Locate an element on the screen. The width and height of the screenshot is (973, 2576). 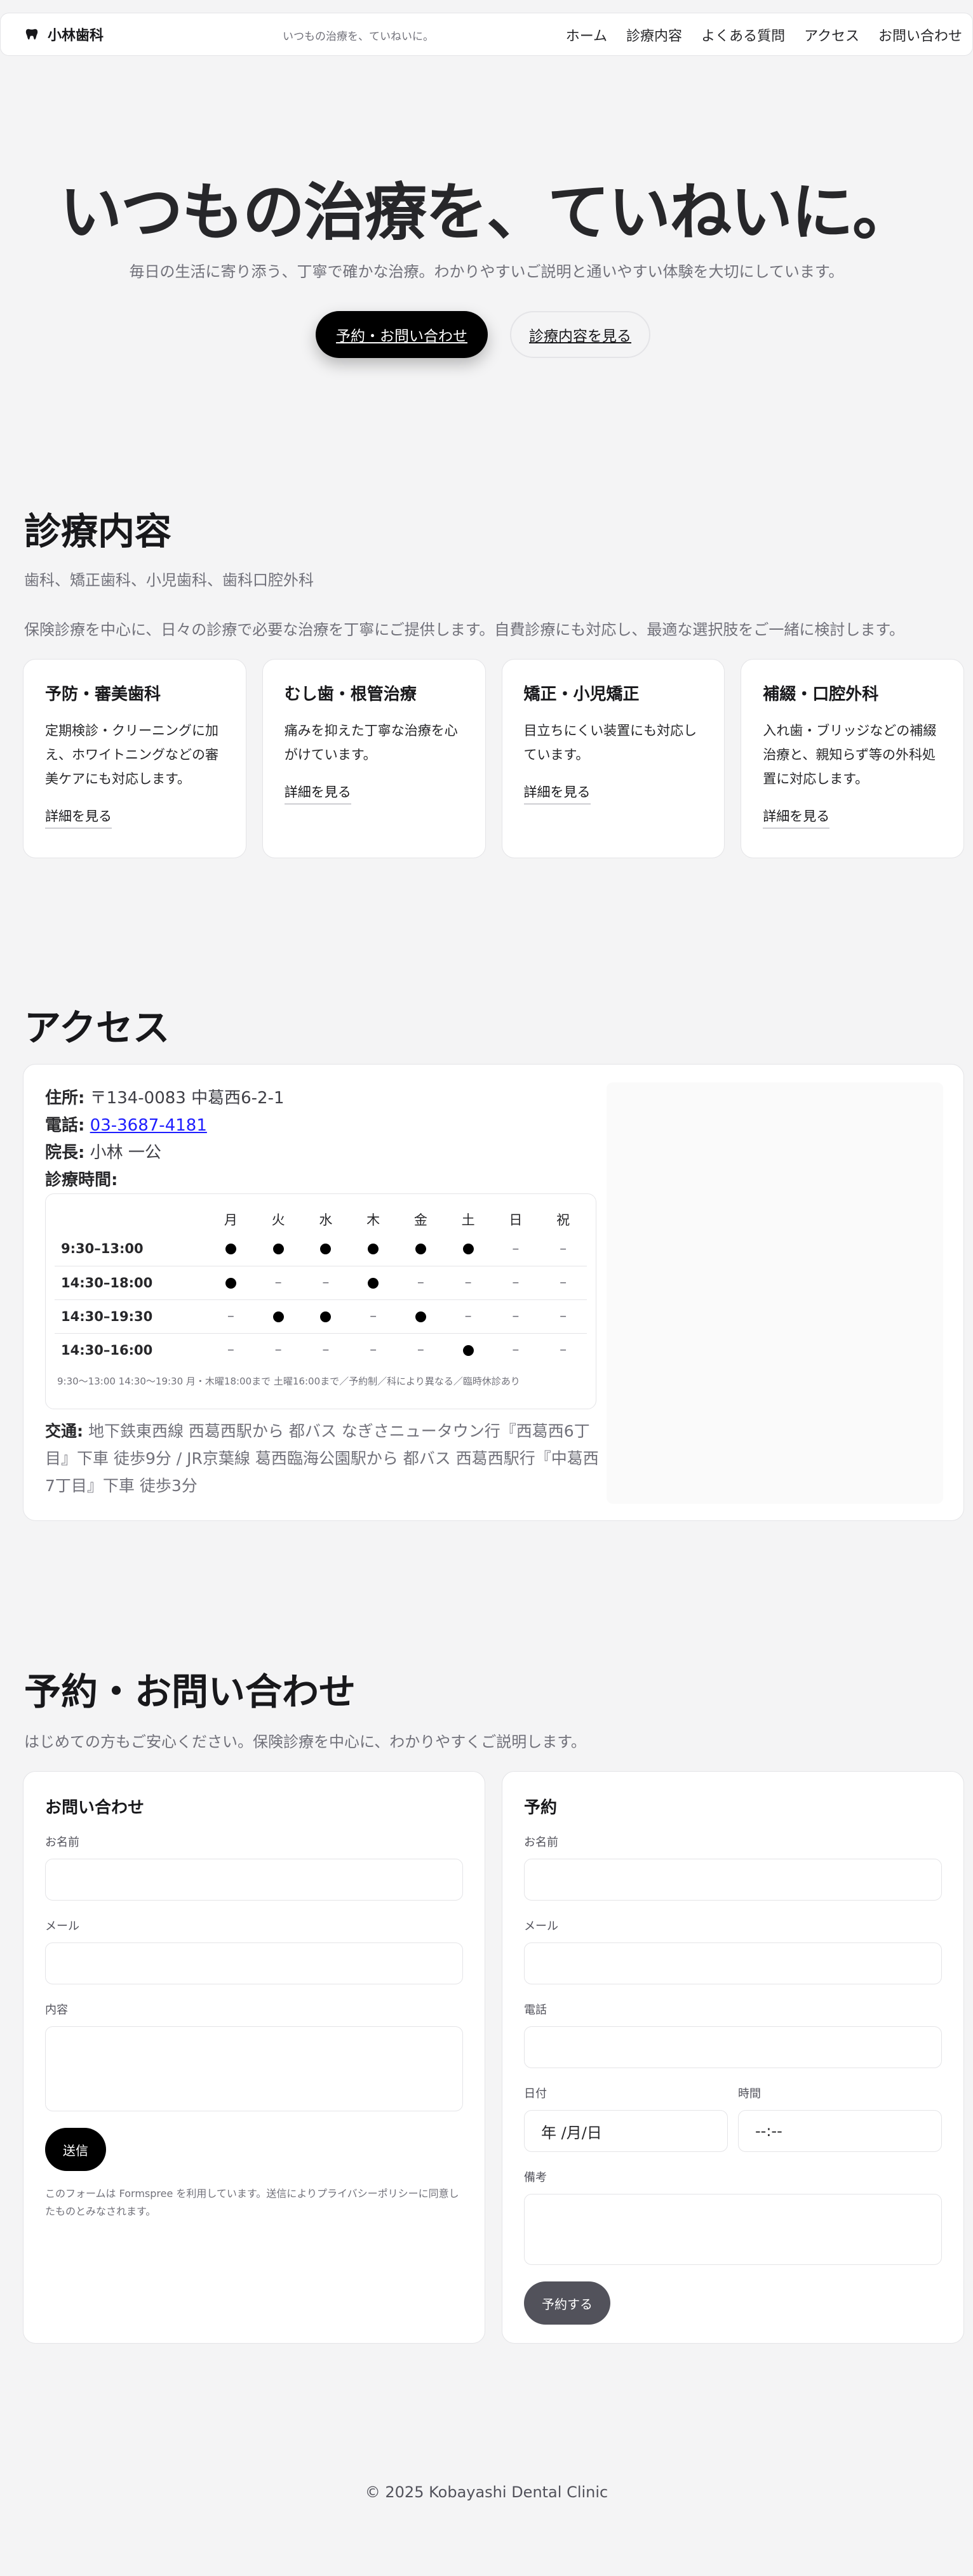
reservation-time-label: 時間 is located at coordinates (749, 2094).